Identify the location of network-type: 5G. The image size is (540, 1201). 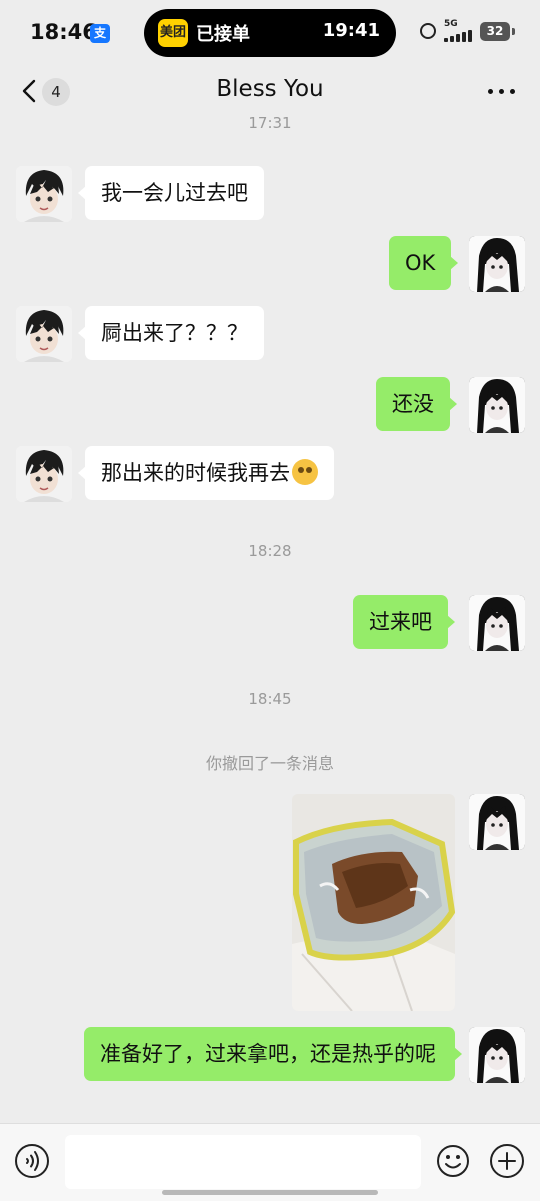
(451, 24).